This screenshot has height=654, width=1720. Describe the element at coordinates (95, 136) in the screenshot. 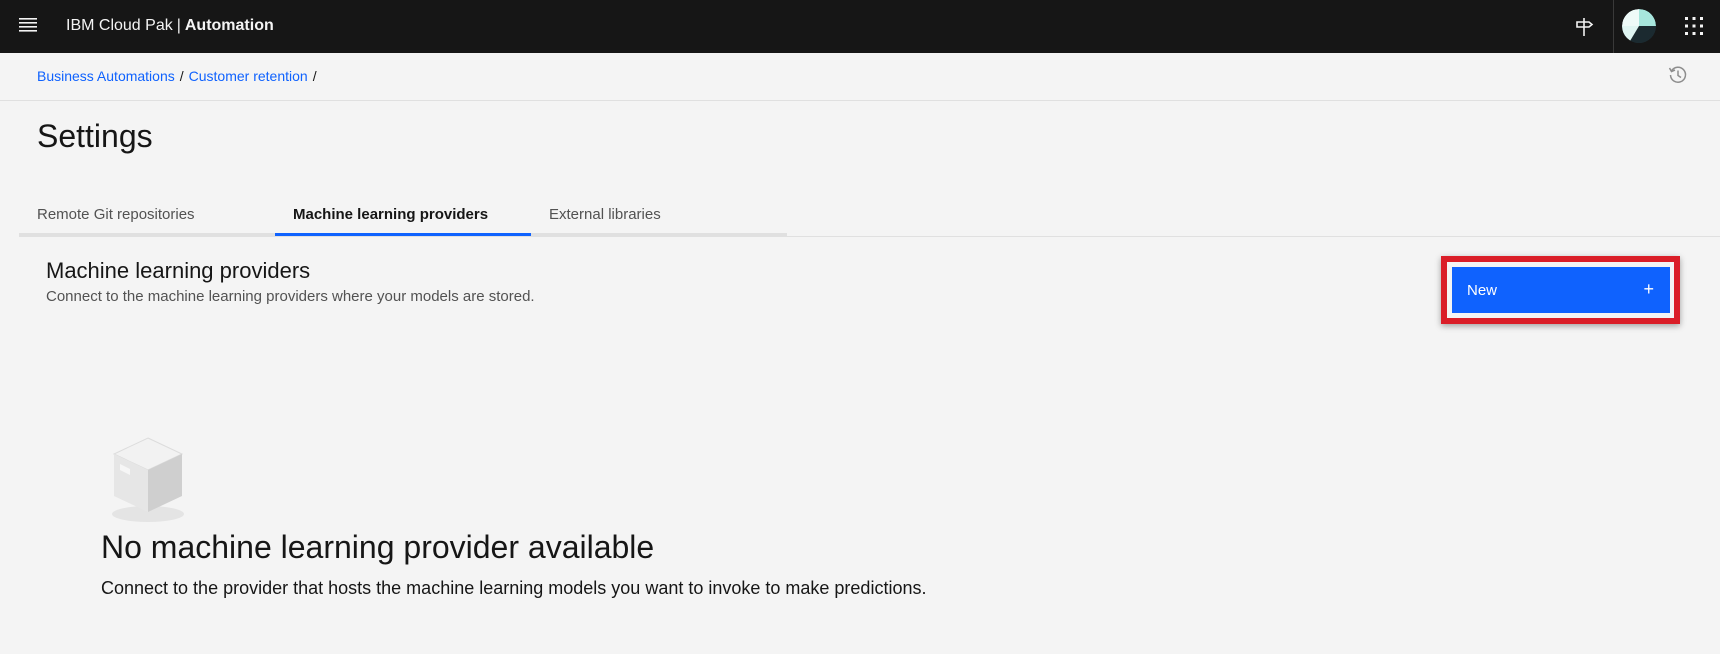

I see `page-title: Settings` at that location.